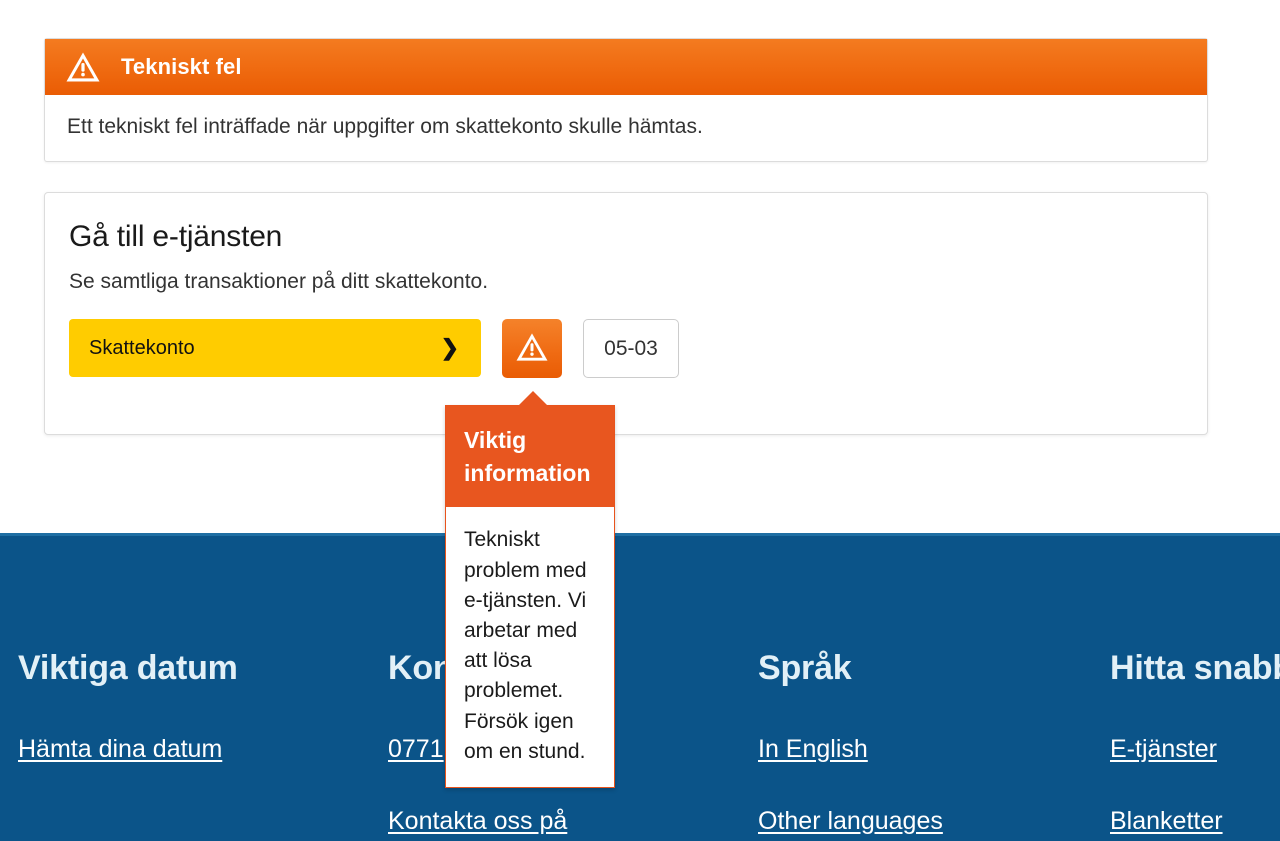 The width and height of the screenshot is (1280, 841). I want to click on footer-heading: Språk, so click(805, 668).